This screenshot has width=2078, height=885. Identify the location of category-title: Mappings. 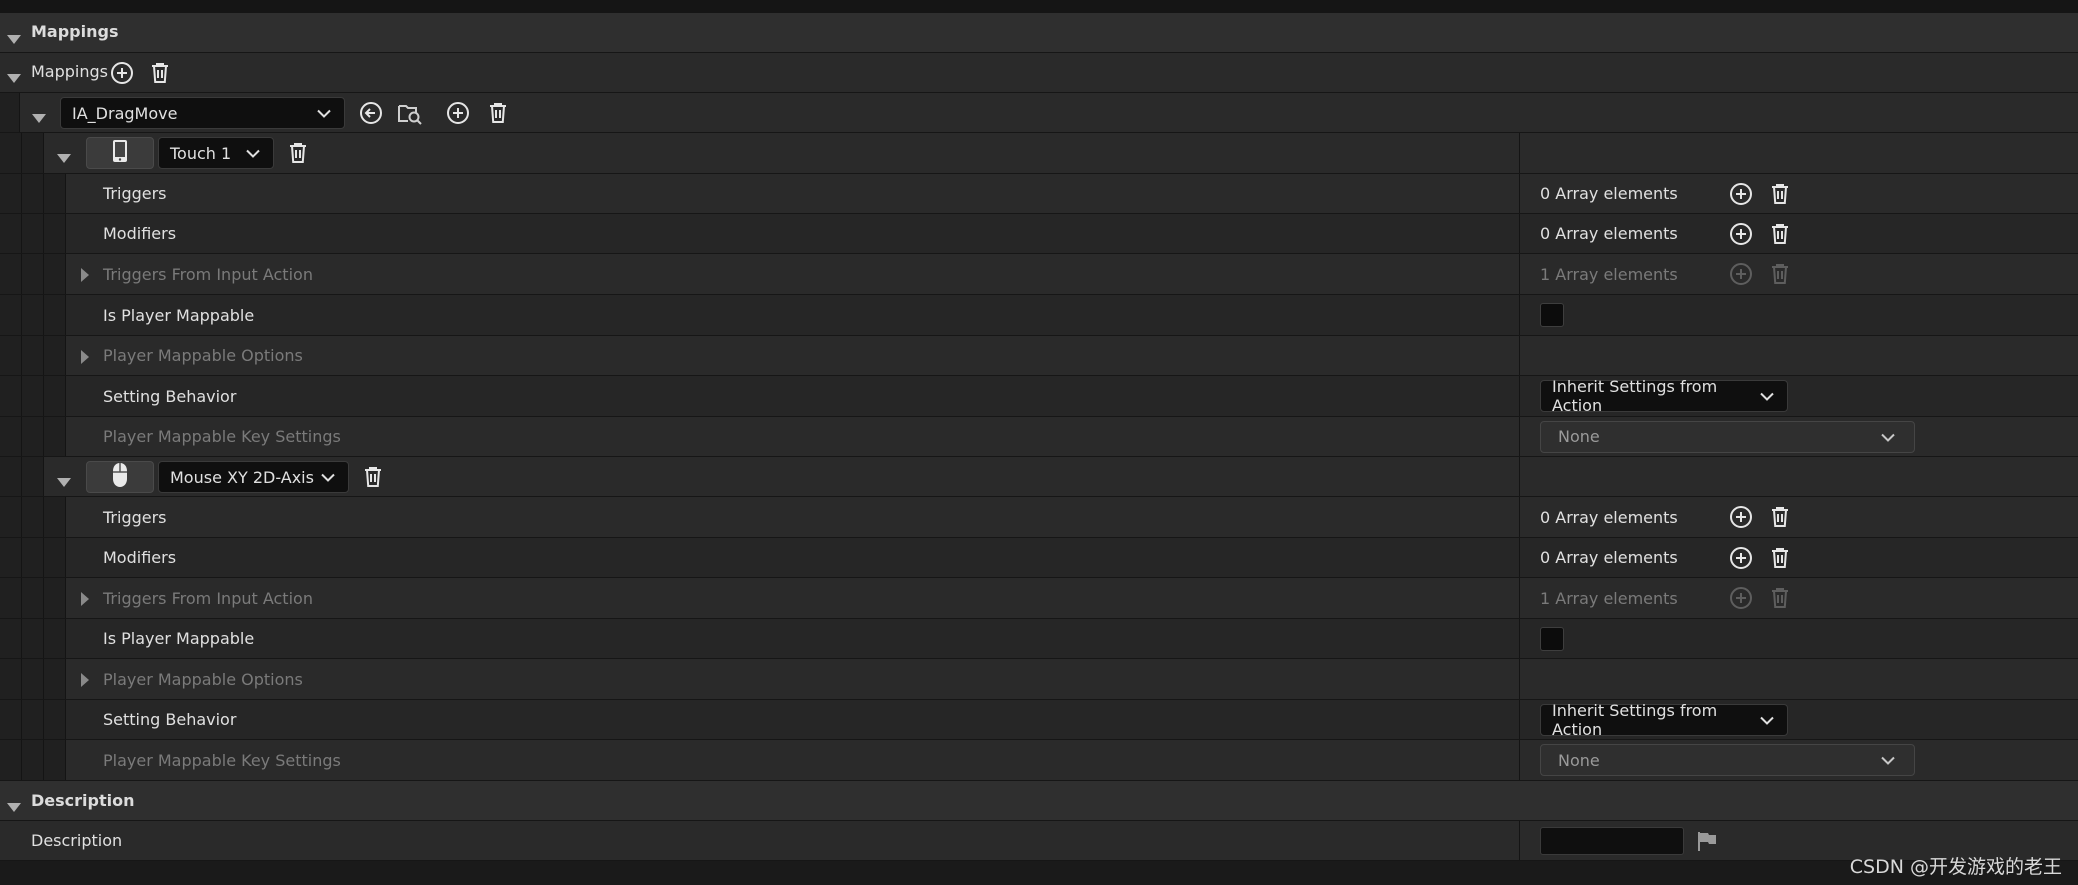
(75, 31).